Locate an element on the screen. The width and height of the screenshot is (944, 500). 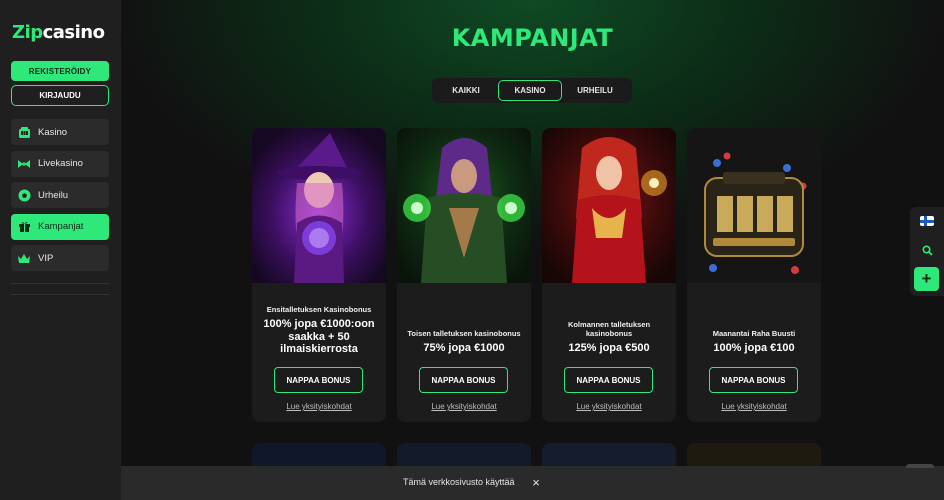
tab-urheilu: URHEILU is located at coordinates (595, 90).